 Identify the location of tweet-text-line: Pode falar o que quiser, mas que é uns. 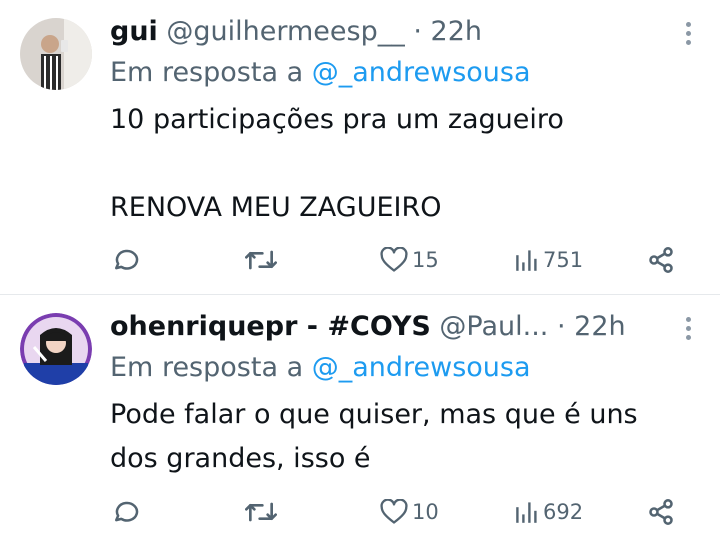
(374, 414).